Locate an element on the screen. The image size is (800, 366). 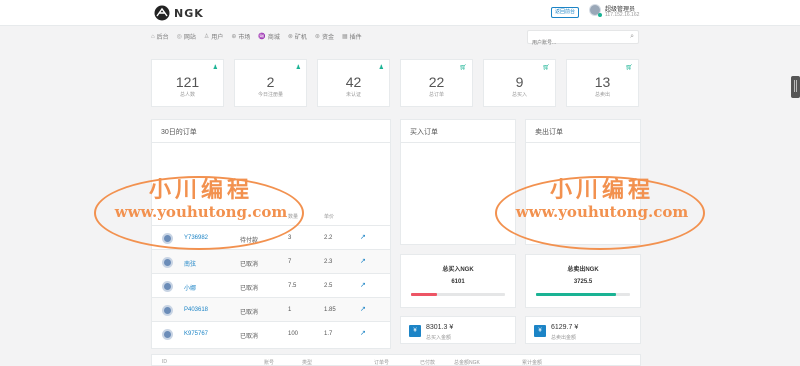
nav-item-plugins: ▦ 插件 is located at coordinates (352, 36).